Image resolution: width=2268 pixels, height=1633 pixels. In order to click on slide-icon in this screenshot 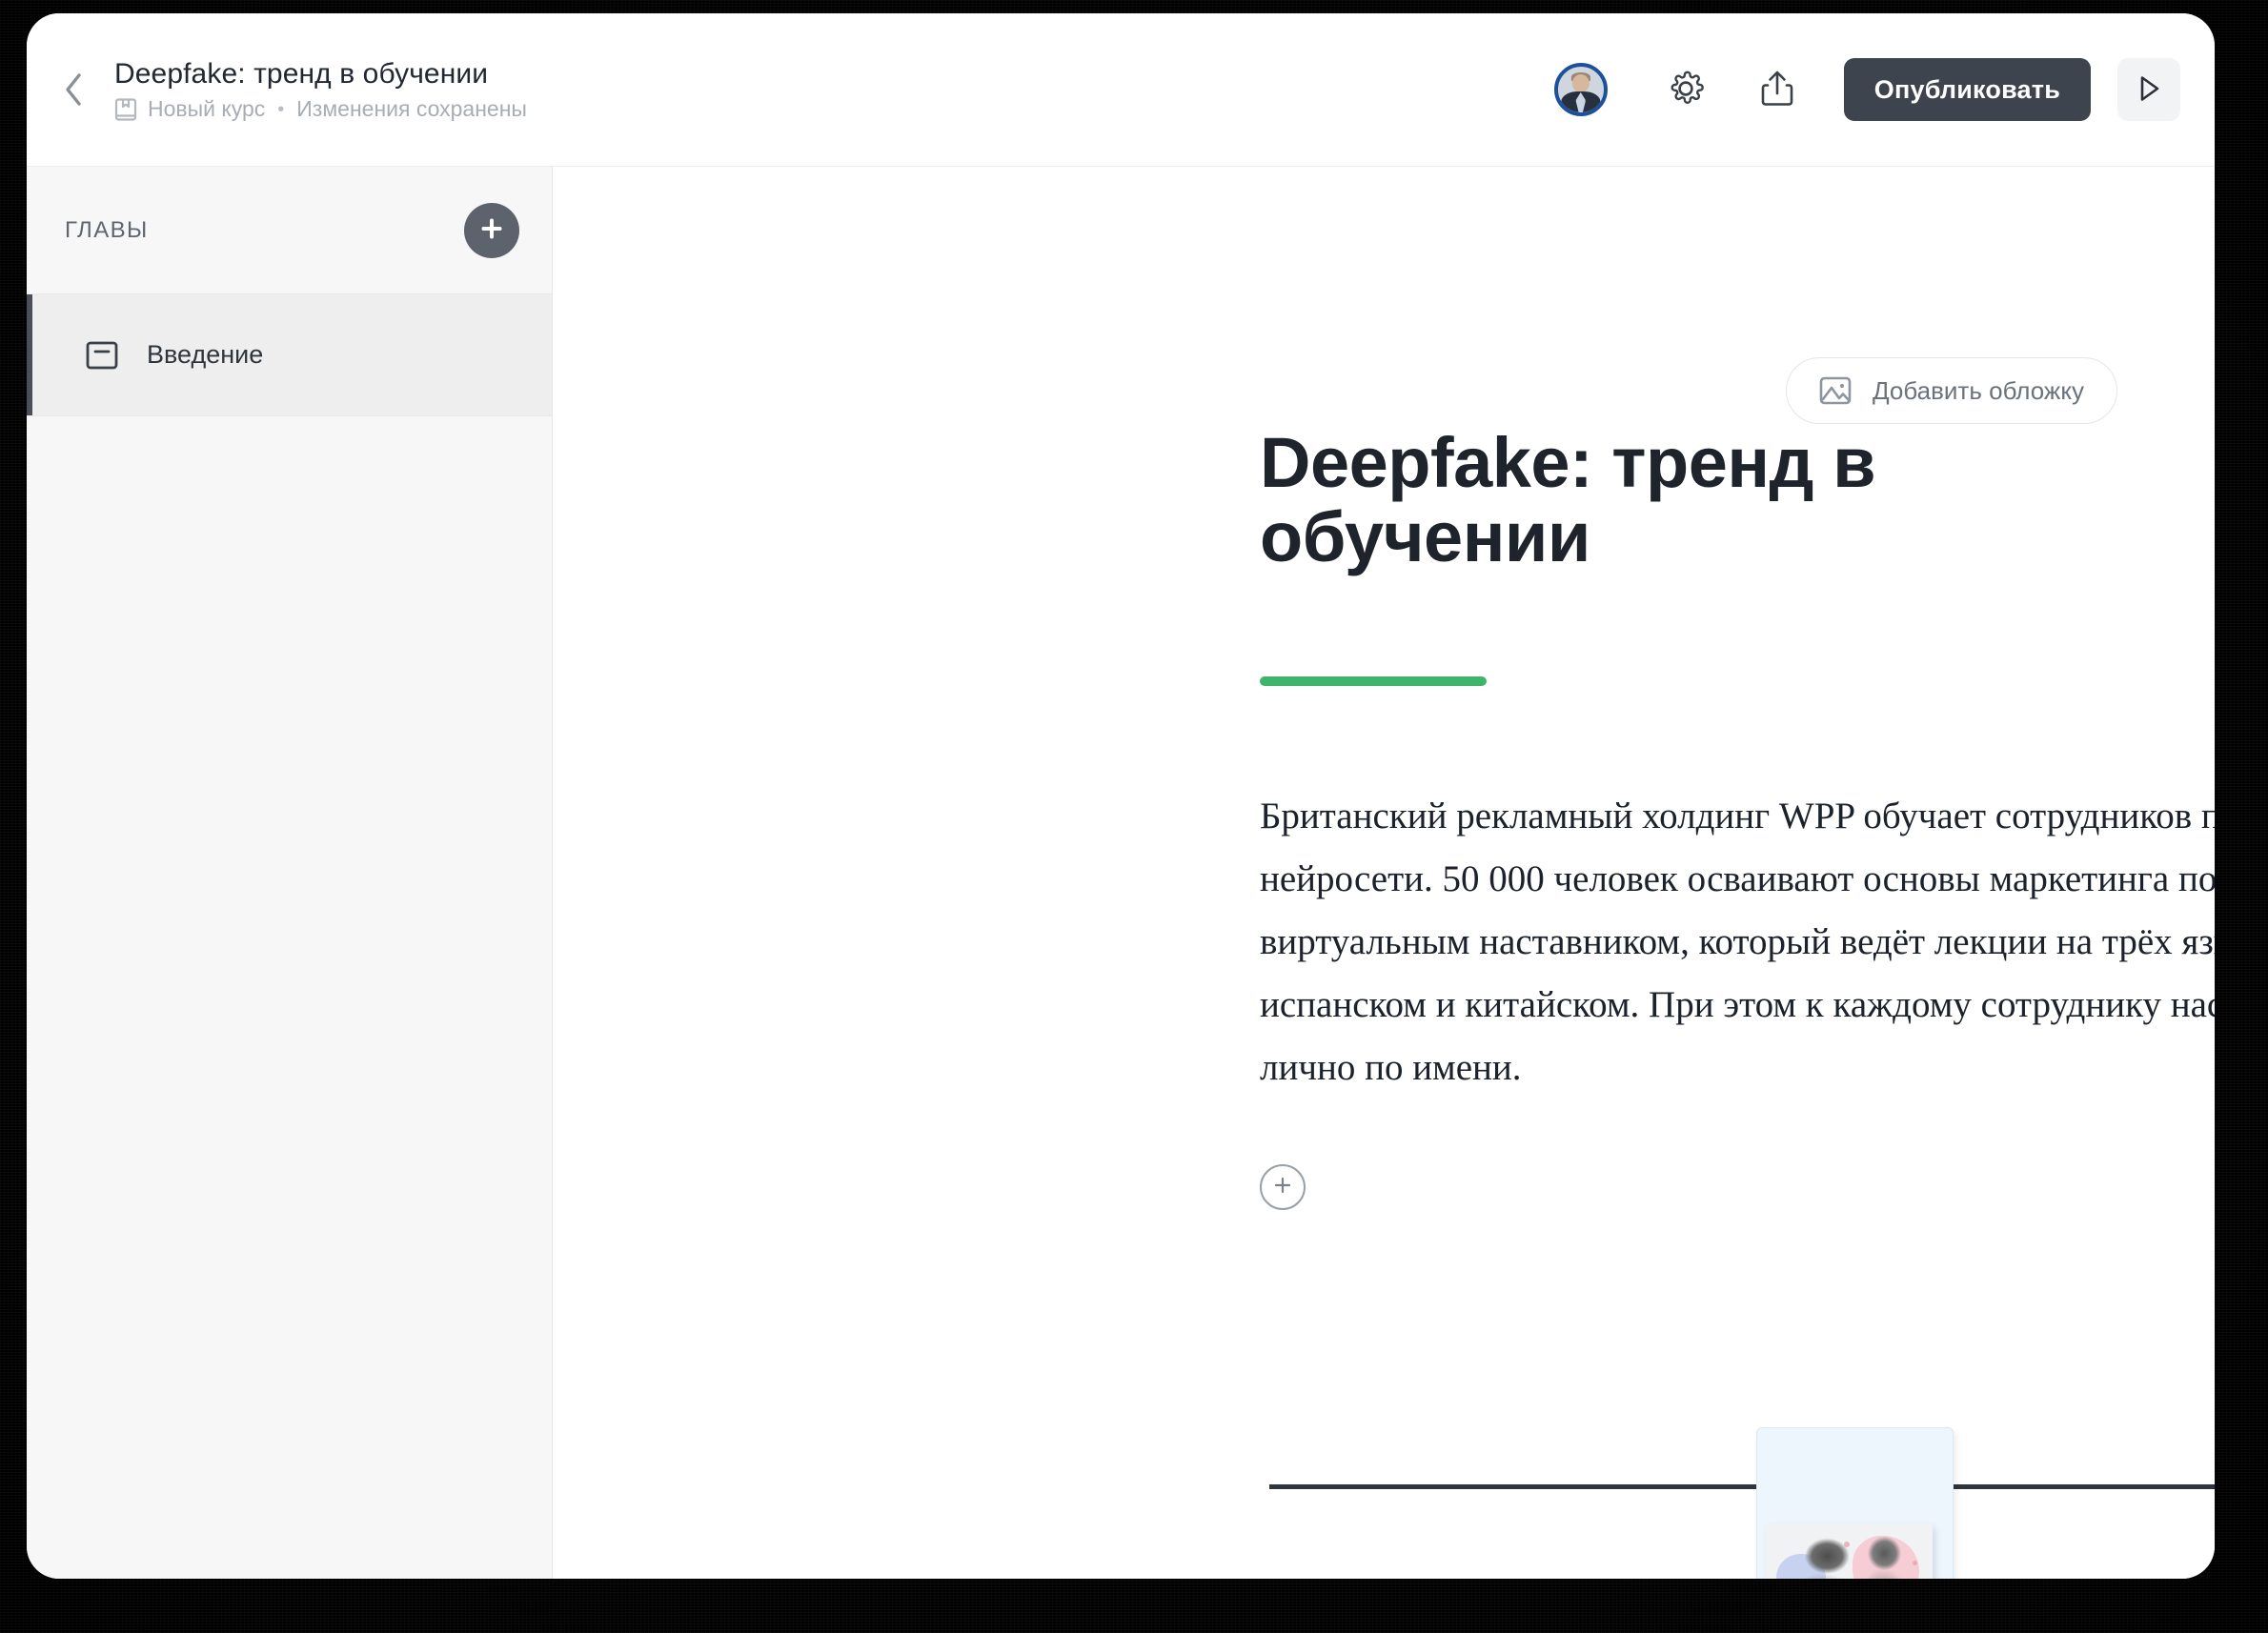, I will do `click(102, 355)`.